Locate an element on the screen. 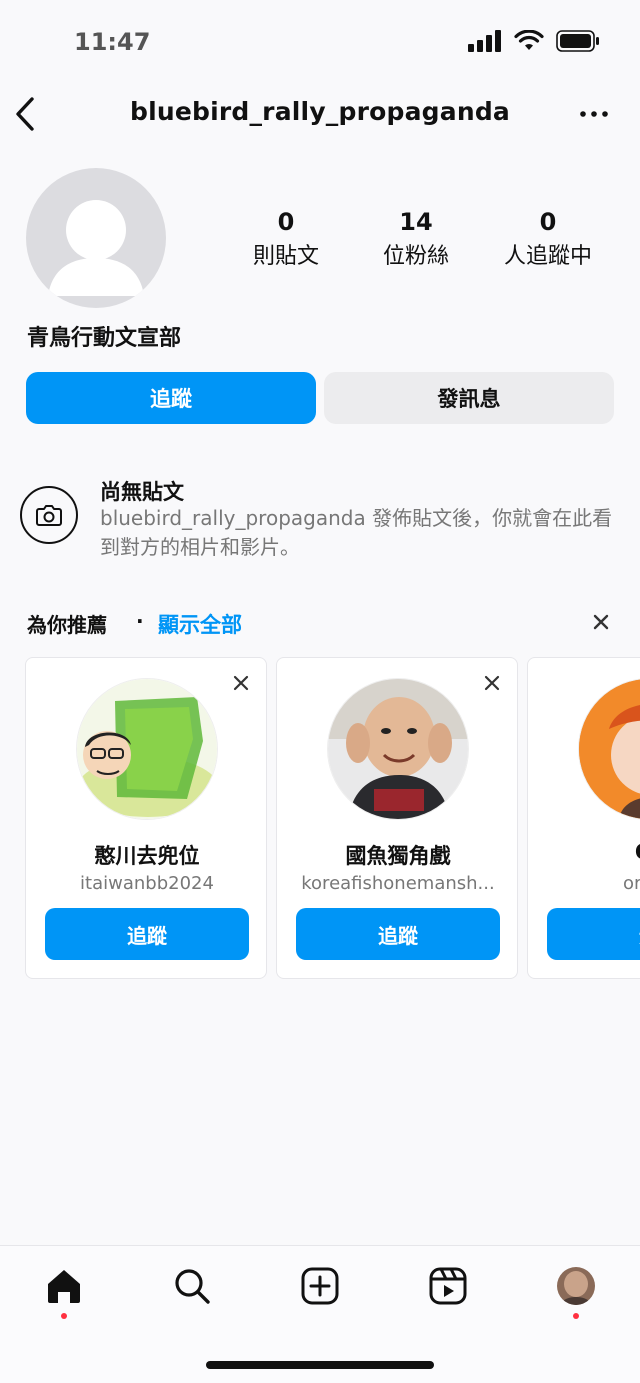  reels-icon is located at coordinates (448, 1286).